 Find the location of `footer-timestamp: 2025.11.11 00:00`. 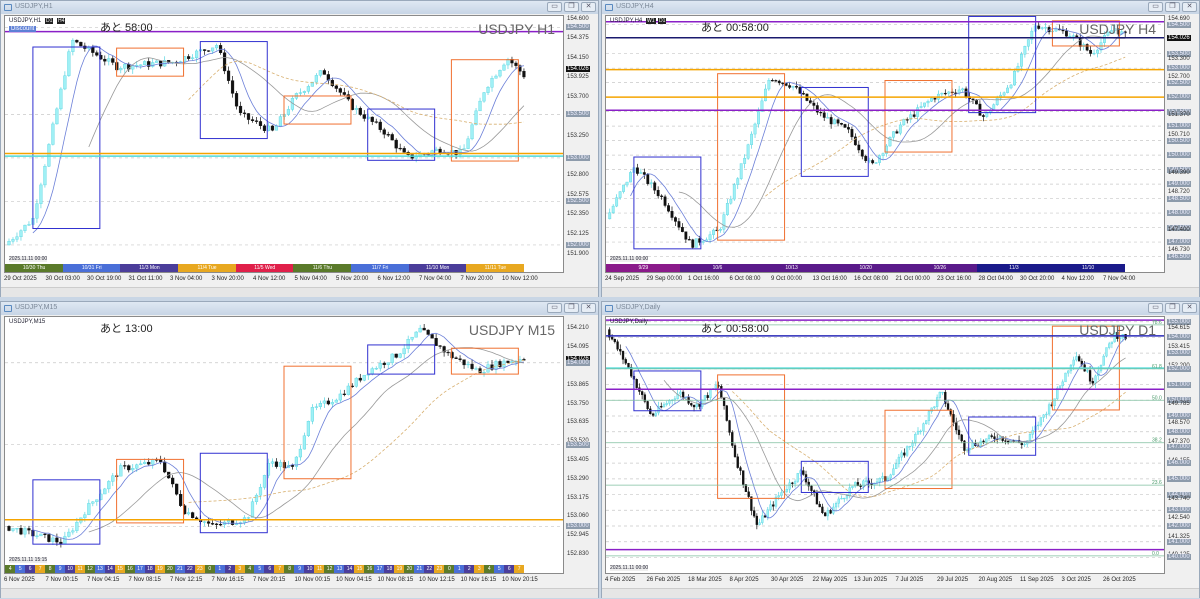

footer-timestamp: 2025.11.11 00:00 is located at coordinates (629, 259).